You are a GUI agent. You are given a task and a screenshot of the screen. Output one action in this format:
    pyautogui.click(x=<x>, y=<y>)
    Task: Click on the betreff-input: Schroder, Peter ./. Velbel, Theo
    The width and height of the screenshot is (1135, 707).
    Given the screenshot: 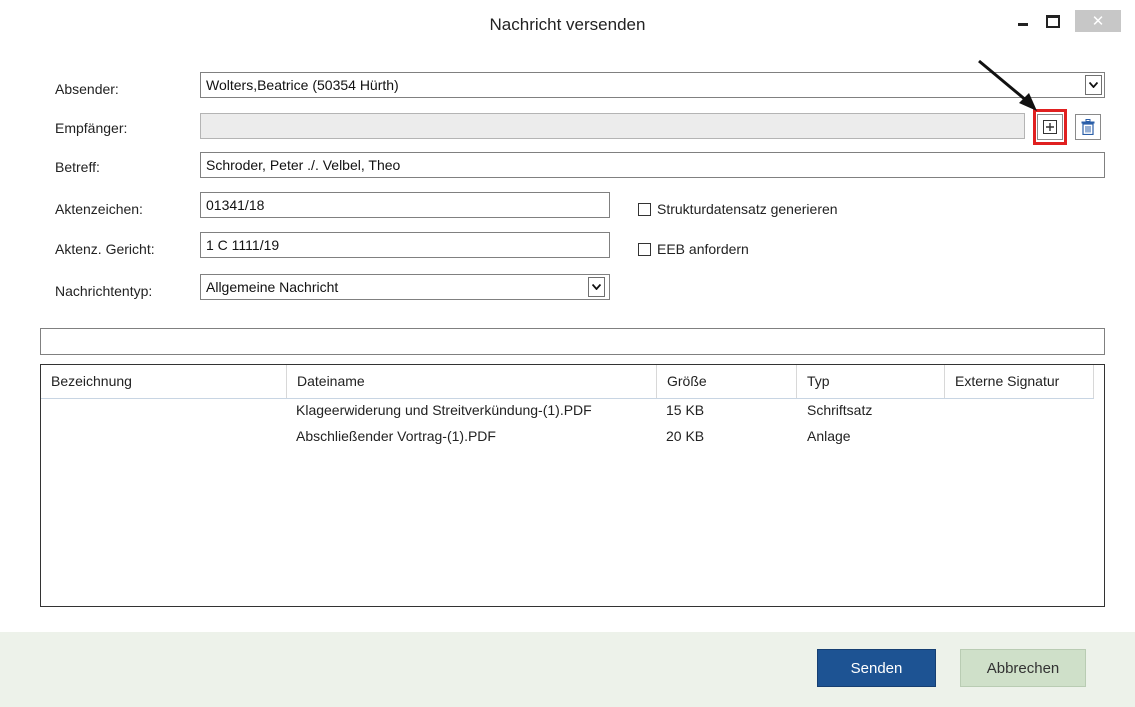 What is the action you would take?
    pyautogui.click(x=652, y=165)
    